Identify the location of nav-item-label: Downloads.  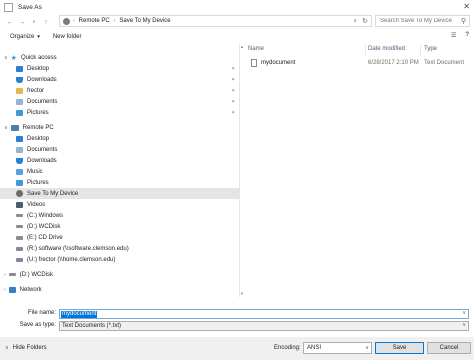
(42, 160).